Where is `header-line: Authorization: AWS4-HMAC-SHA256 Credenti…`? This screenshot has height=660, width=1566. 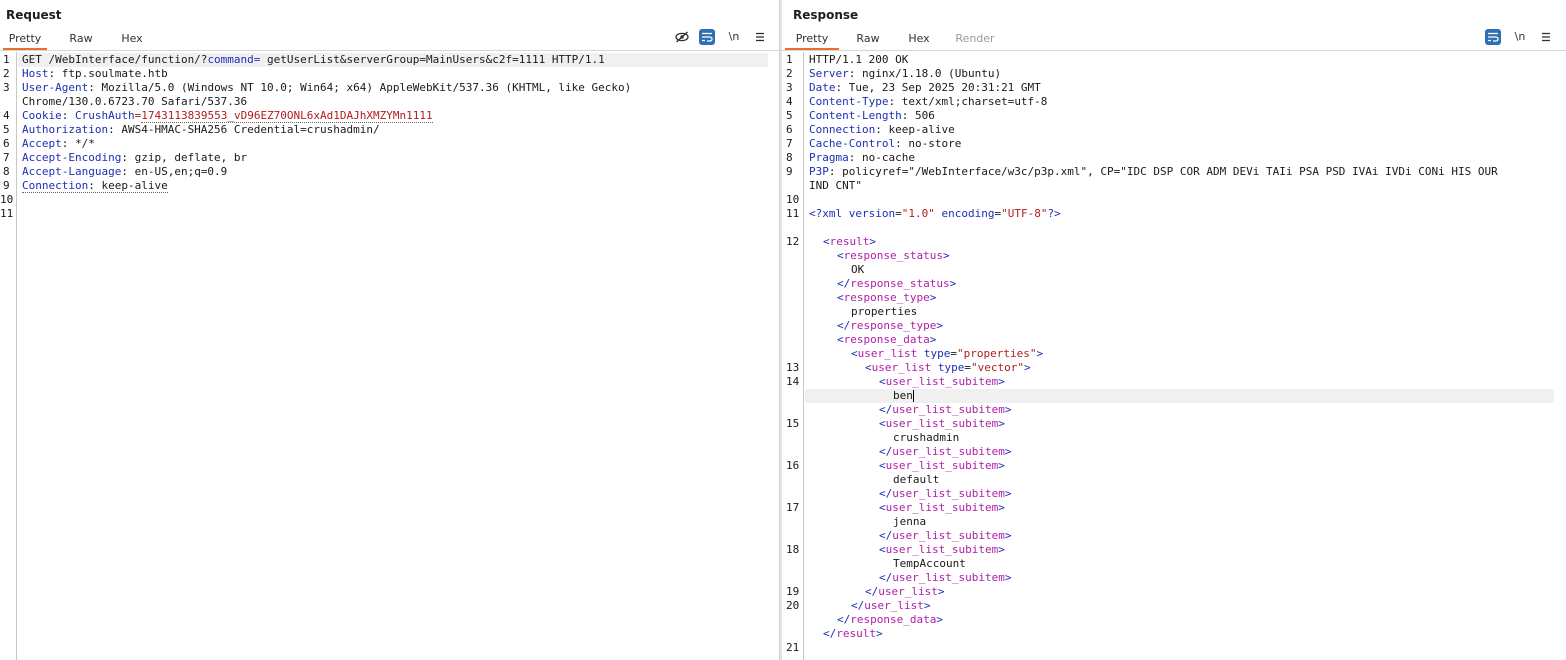 header-line: Authorization: AWS4-HMAC-SHA256 Credenti… is located at coordinates (201, 130).